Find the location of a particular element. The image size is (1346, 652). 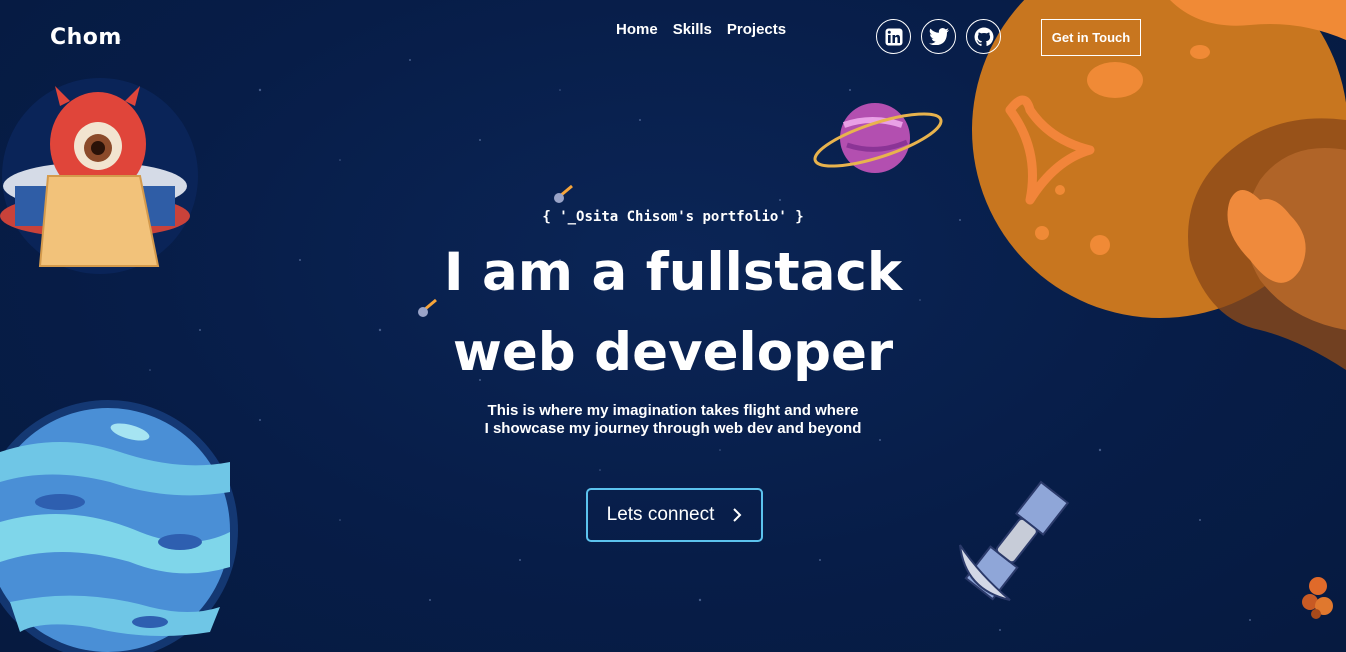

headline-line-2: web developer is located at coordinates (673, 352).